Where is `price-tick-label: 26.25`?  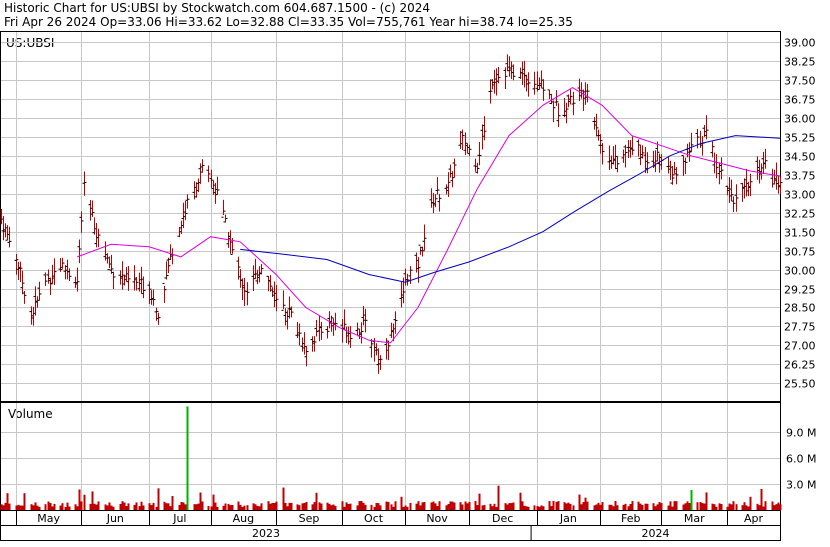
price-tick-label: 26.25 is located at coordinates (800, 365).